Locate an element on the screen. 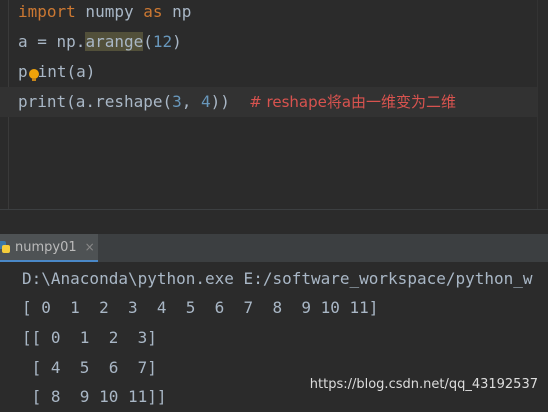 The width and height of the screenshot is (548, 412). console-output-line: [ 4 5 6 7] is located at coordinates (89, 367).